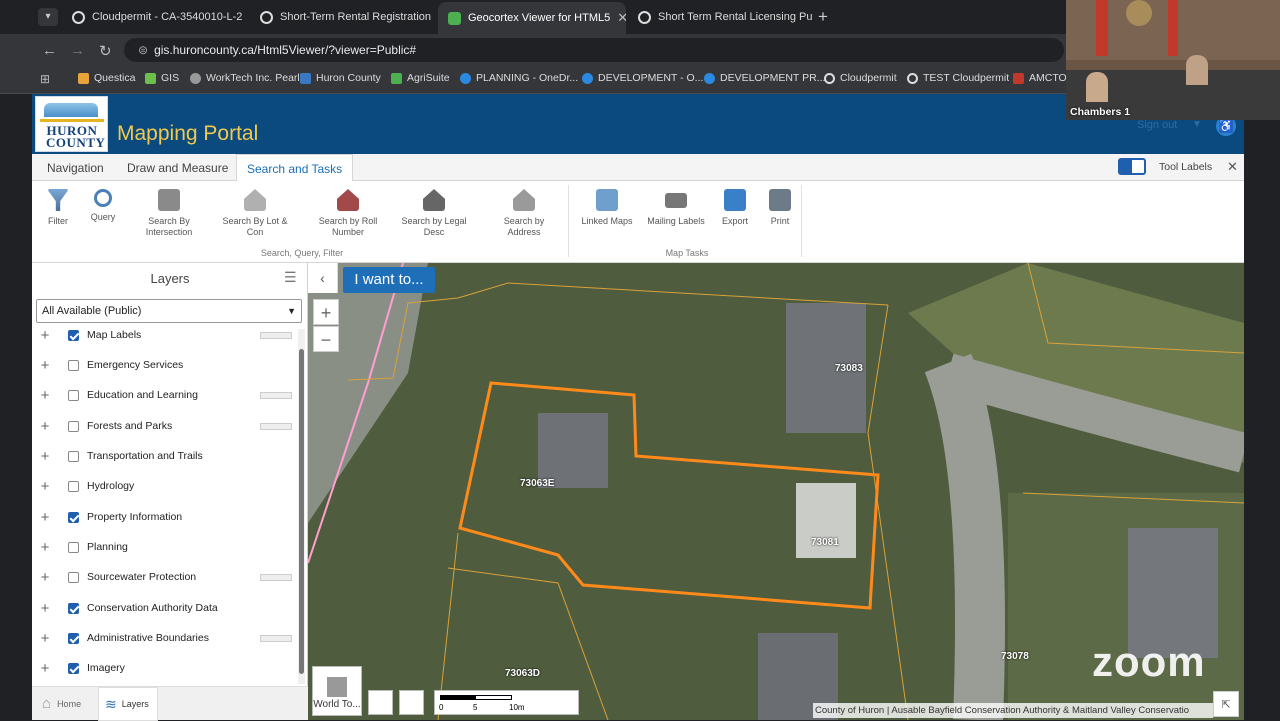  I want to click on scrollbar-thumb, so click(301, 511).